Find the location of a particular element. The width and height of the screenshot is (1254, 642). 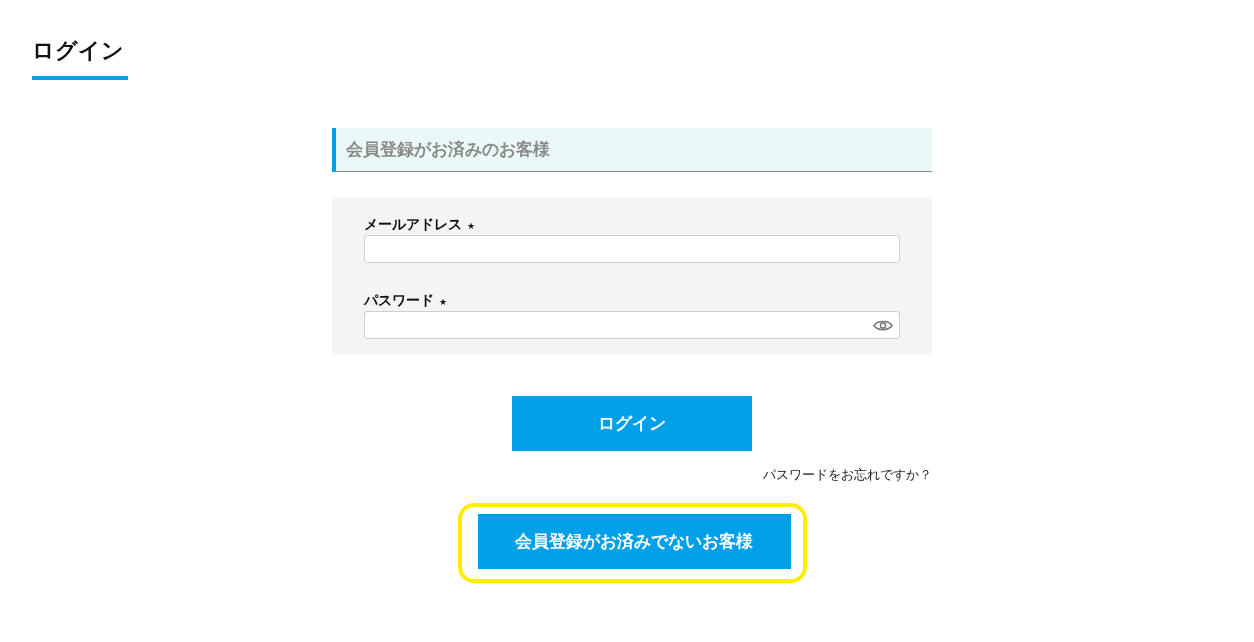

field-label: メールアドレス is located at coordinates (413, 224).